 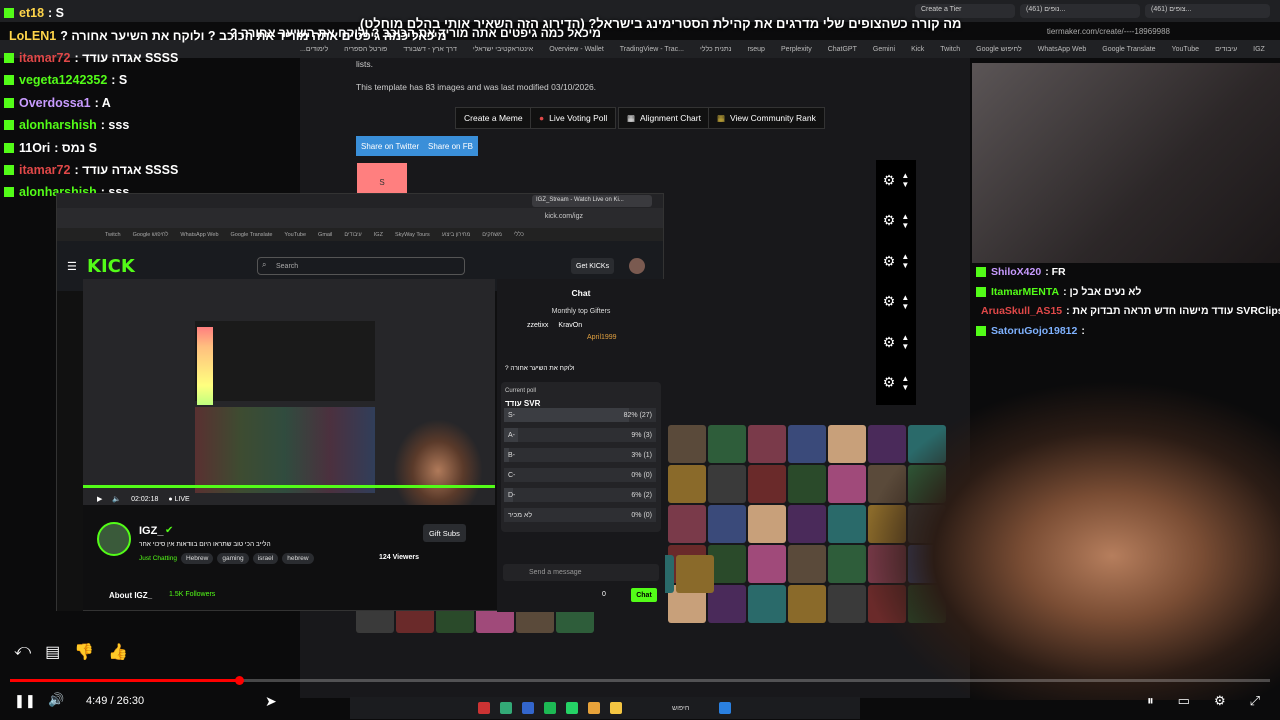 What do you see at coordinates (537, 325) in the screenshot?
I see `gifter-name: zzetixx` at bounding box center [537, 325].